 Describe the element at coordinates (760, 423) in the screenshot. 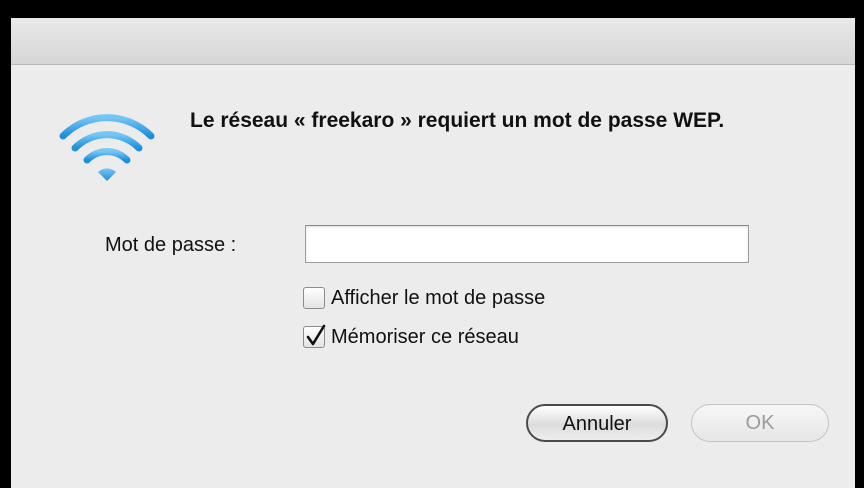

I see `ok-button: OK` at that location.